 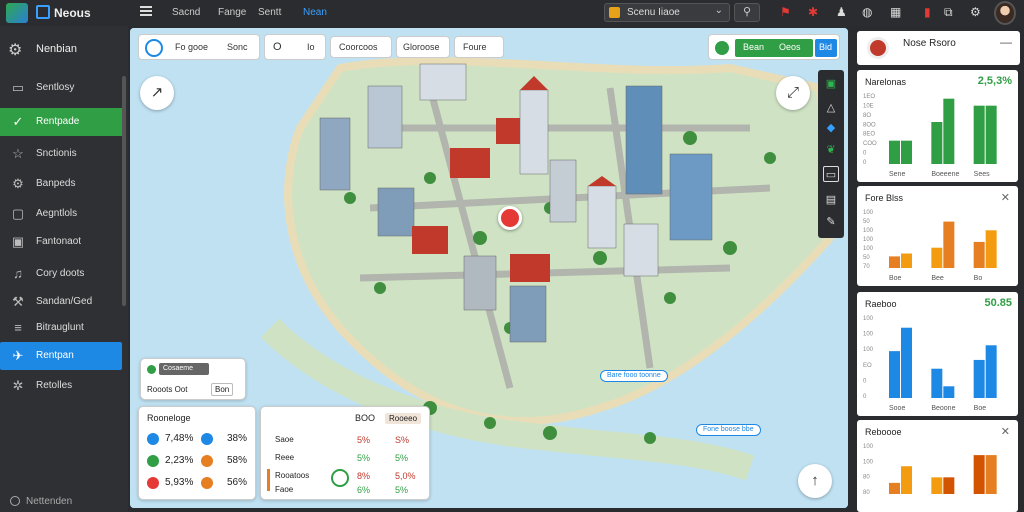 I want to click on sidebar-item-10: ✈ Rentpan, so click(x=61, y=356).